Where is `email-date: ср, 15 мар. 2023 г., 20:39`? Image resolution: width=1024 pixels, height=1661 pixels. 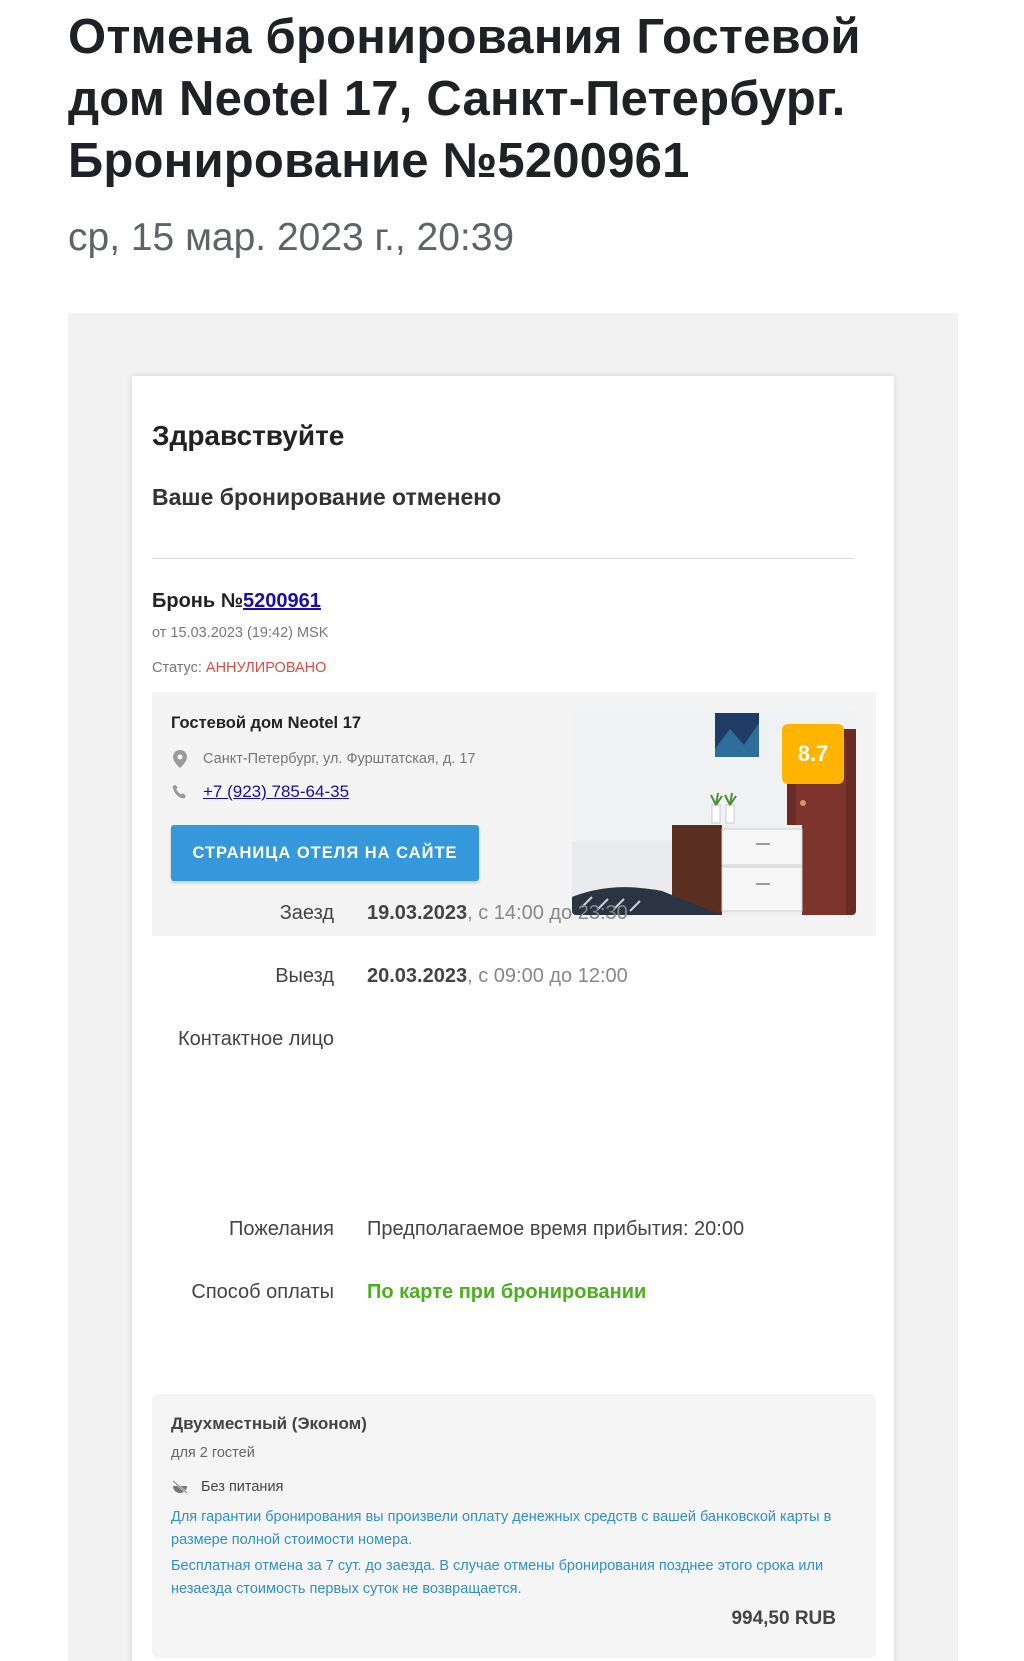 email-date: ср, 15 мар. 2023 г., 20:39 is located at coordinates (291, 237).